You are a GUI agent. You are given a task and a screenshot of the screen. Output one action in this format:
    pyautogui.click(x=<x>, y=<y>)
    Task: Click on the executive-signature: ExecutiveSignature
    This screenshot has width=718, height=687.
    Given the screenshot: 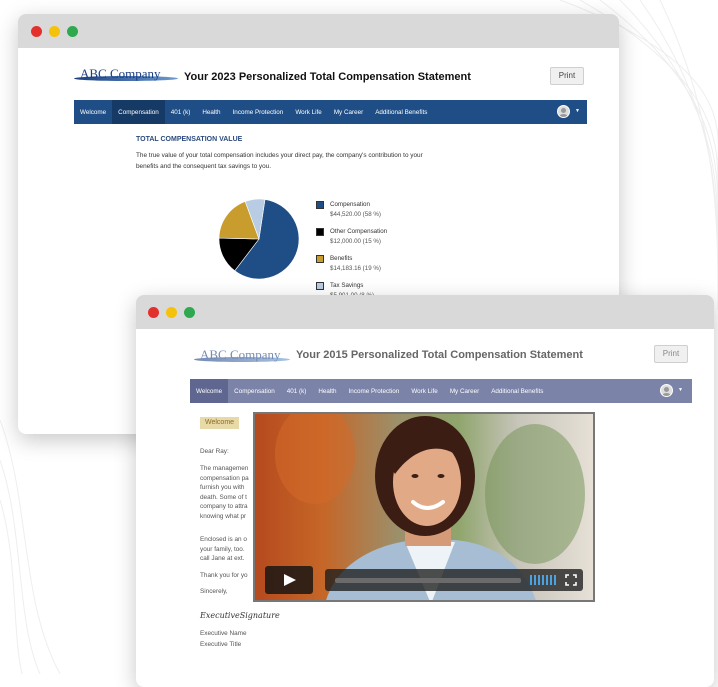 What is the action you would take?
    pyautogui.click(x=240, y=615)
    